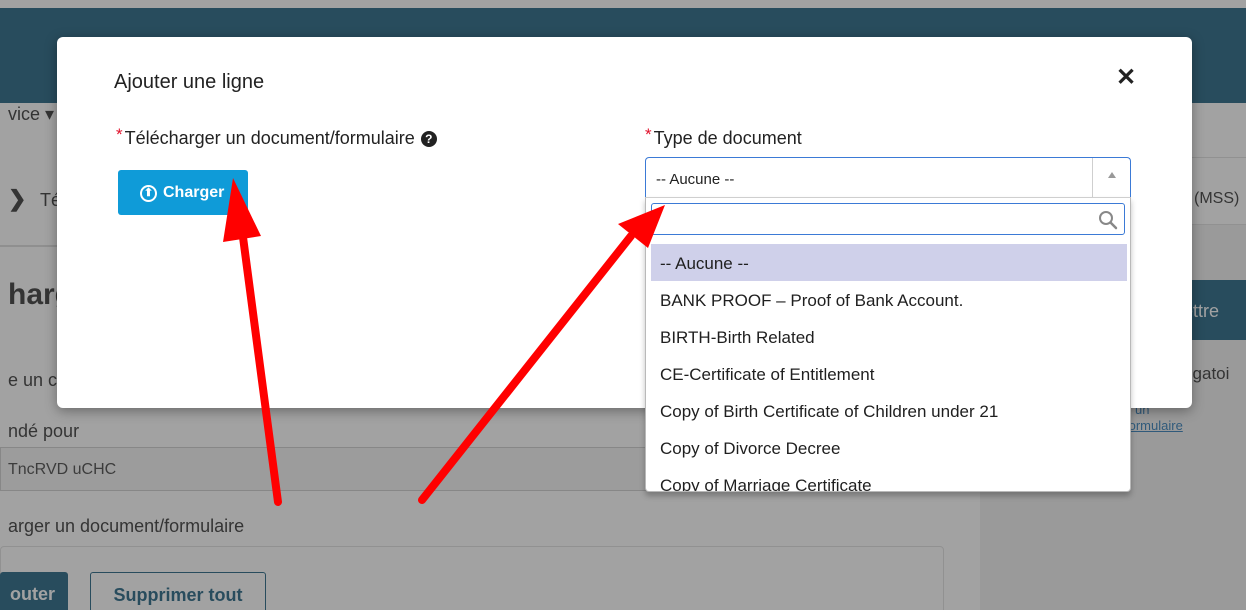  Describe the element at coordinates (1126, 78) in the screenshot. I see `close-icon: ✕` at that location.